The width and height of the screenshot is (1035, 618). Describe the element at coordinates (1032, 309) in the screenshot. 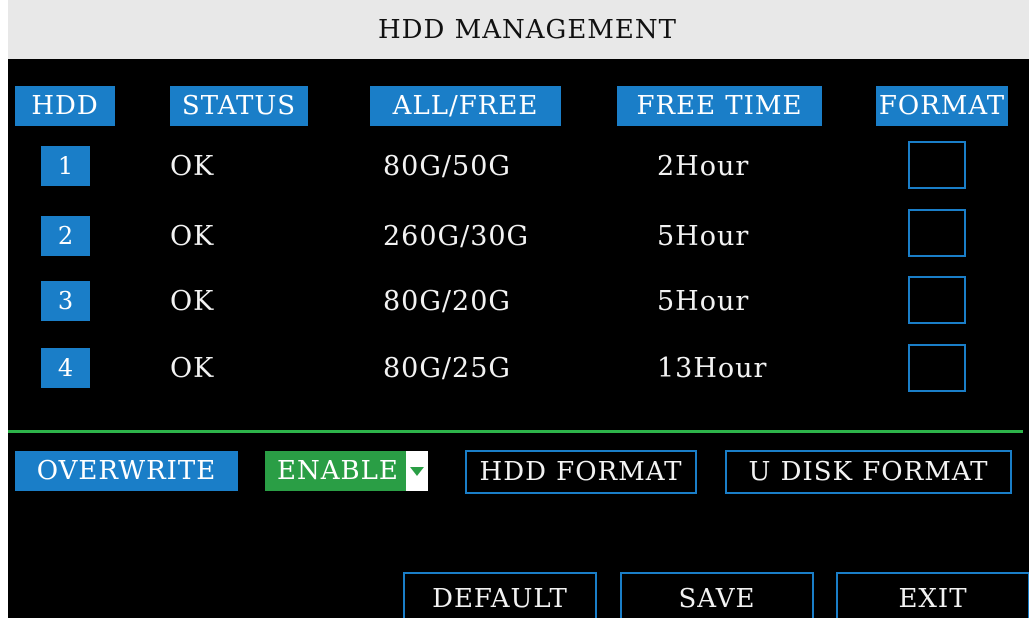

I see `right-border` at that location.